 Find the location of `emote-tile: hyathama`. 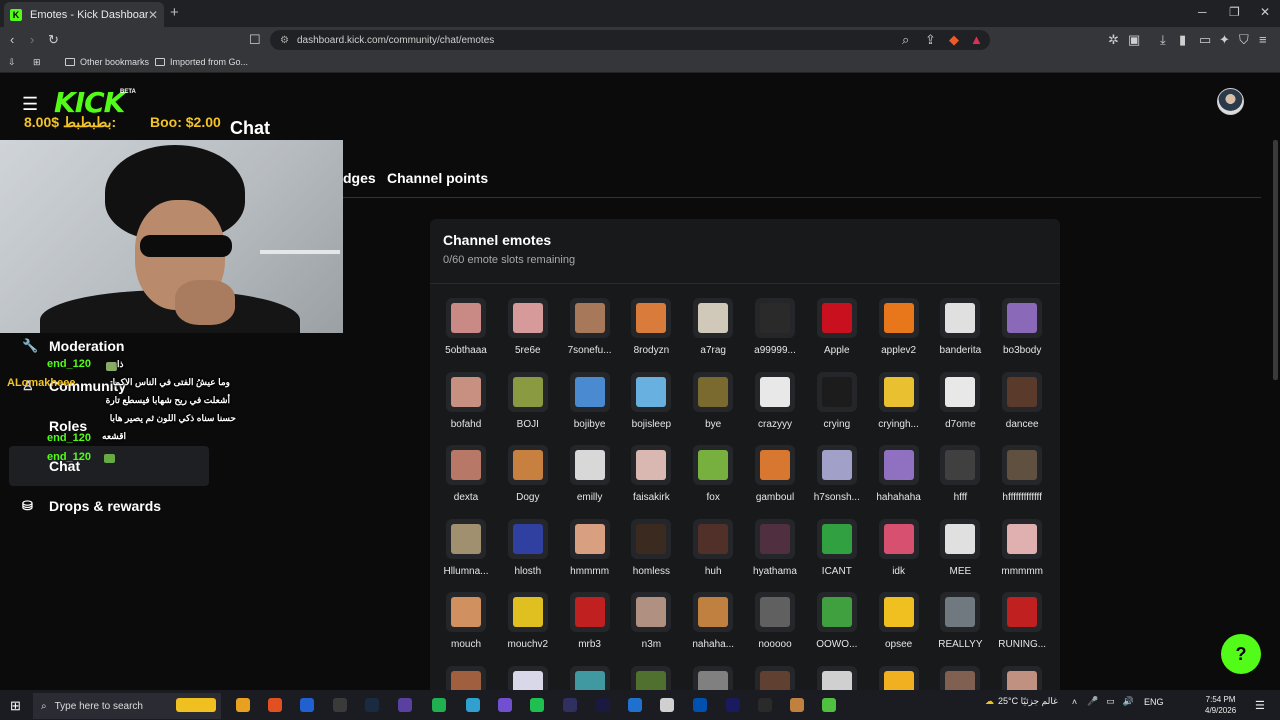

emote-tile: hyathama is located at coordinates (775, 547).